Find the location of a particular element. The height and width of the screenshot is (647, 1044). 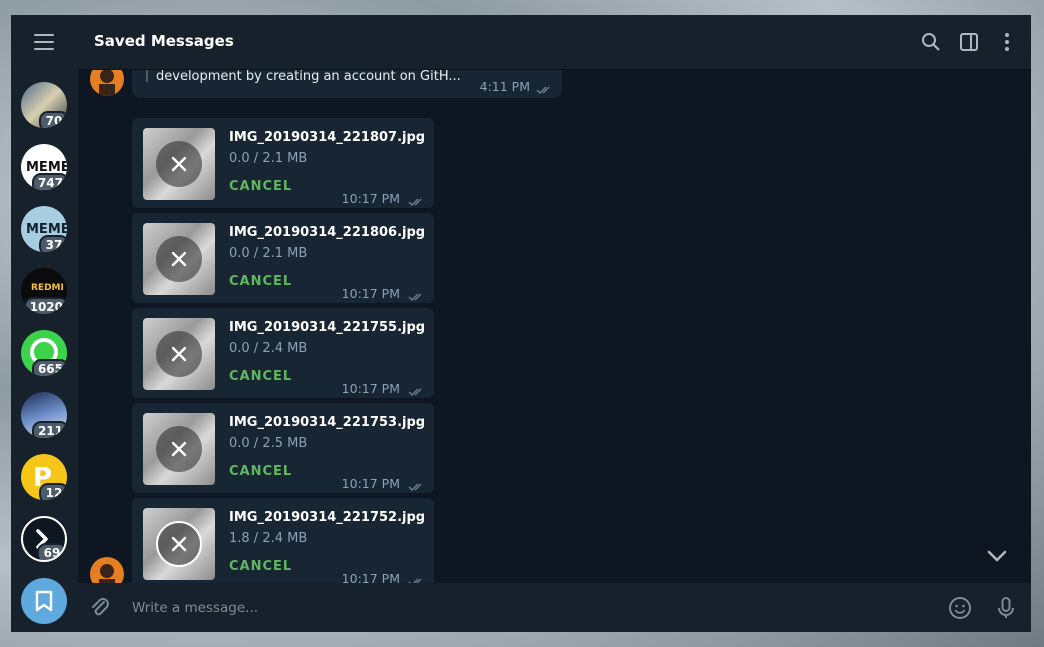

chat-avatar-2: MEME 747 is located at coordinates (44, 167).